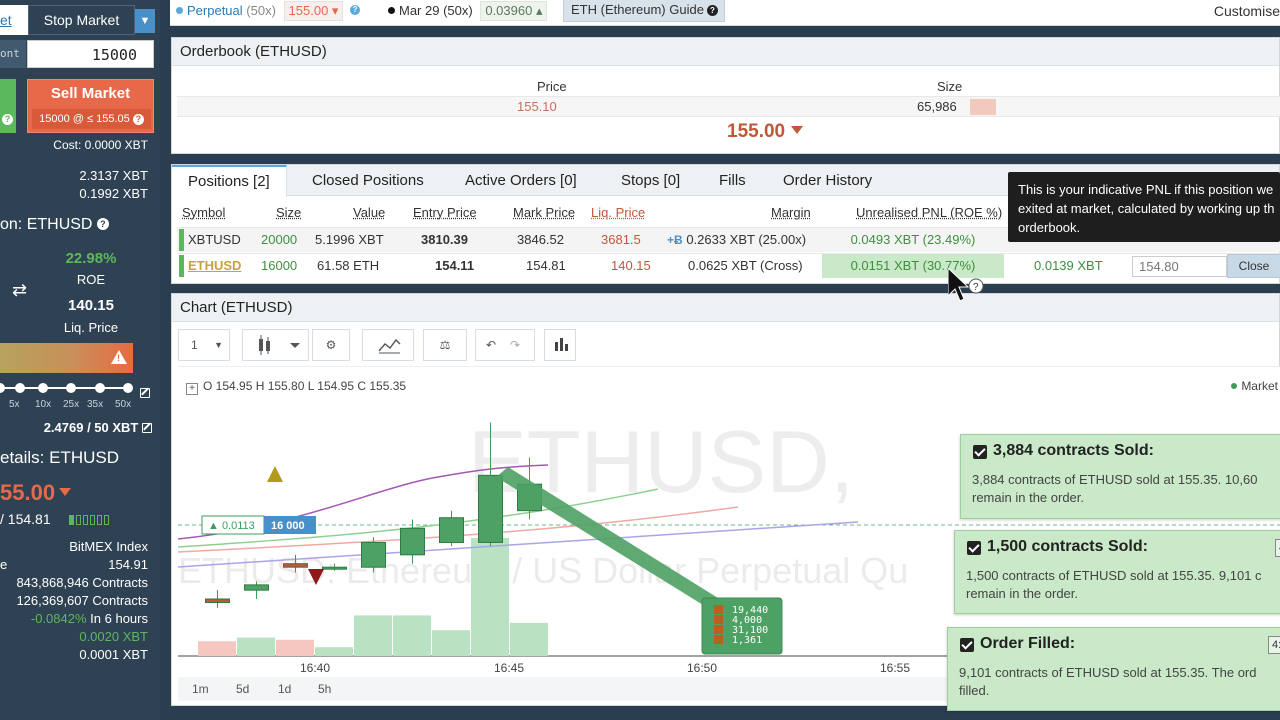  I want to click on customise-button: Customise, so click(1247, 11).